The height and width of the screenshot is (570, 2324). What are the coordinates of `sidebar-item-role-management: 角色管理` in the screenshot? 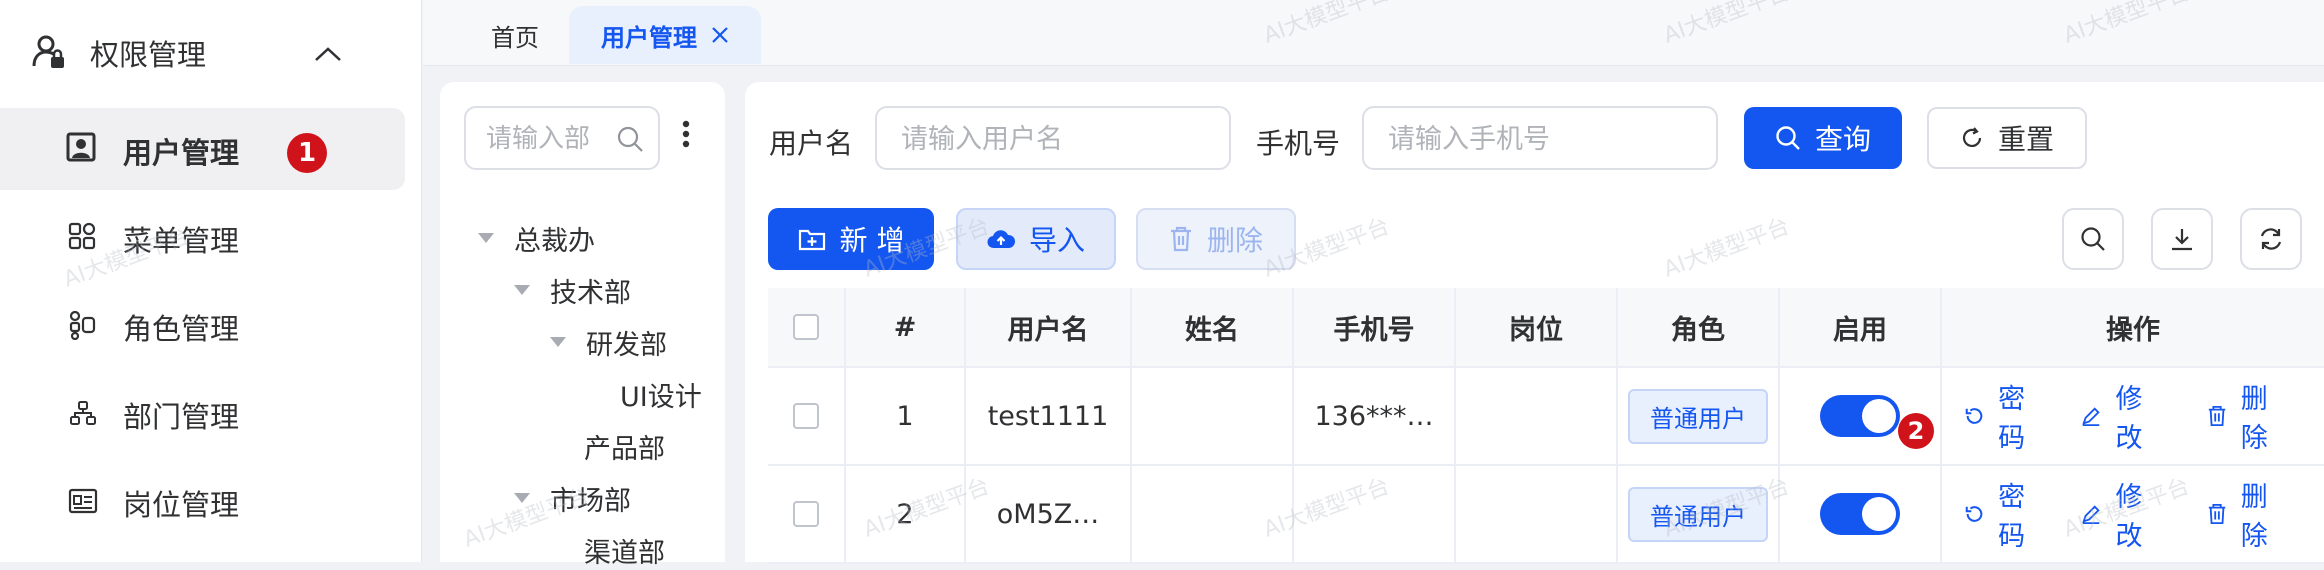 It's located at (202, 325).